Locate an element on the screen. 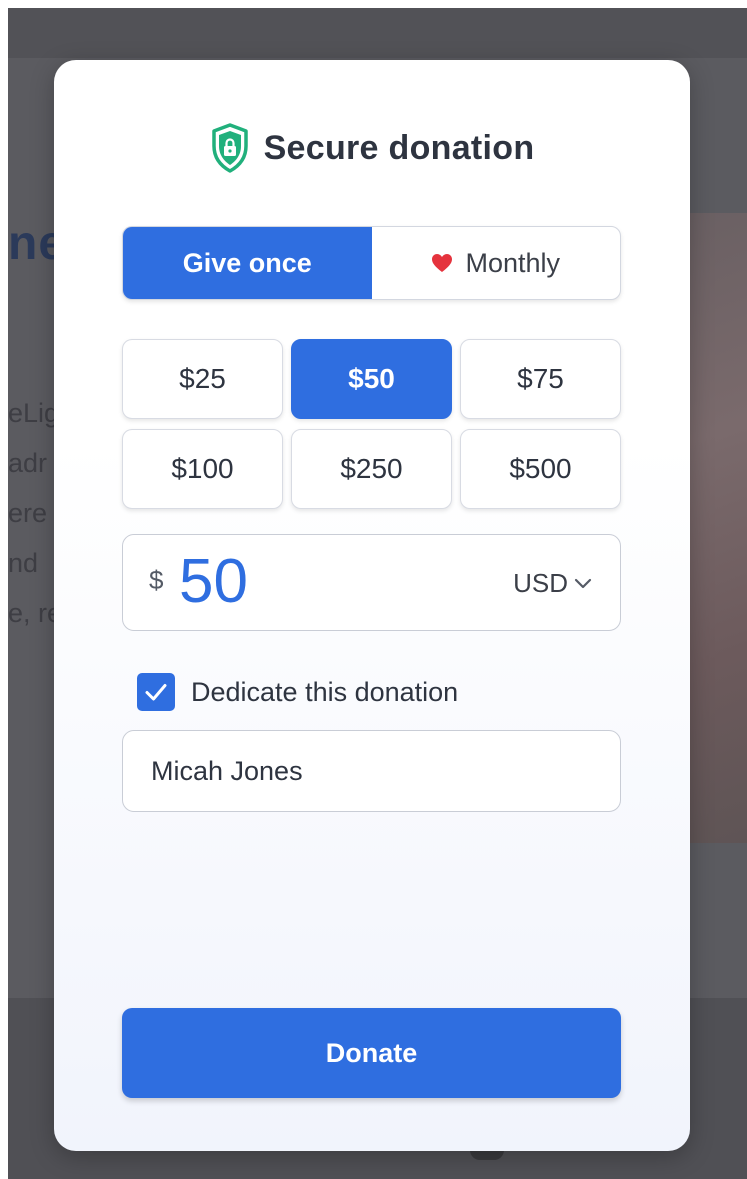 This screenshot has width=747, height=1179. dedicate-checkbox is located at coordinates (156, 692).